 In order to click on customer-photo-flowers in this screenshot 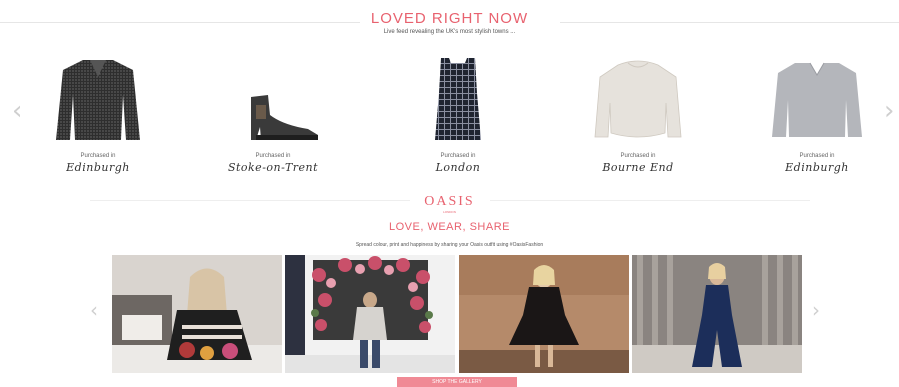, I will do `click(370, 314)`.